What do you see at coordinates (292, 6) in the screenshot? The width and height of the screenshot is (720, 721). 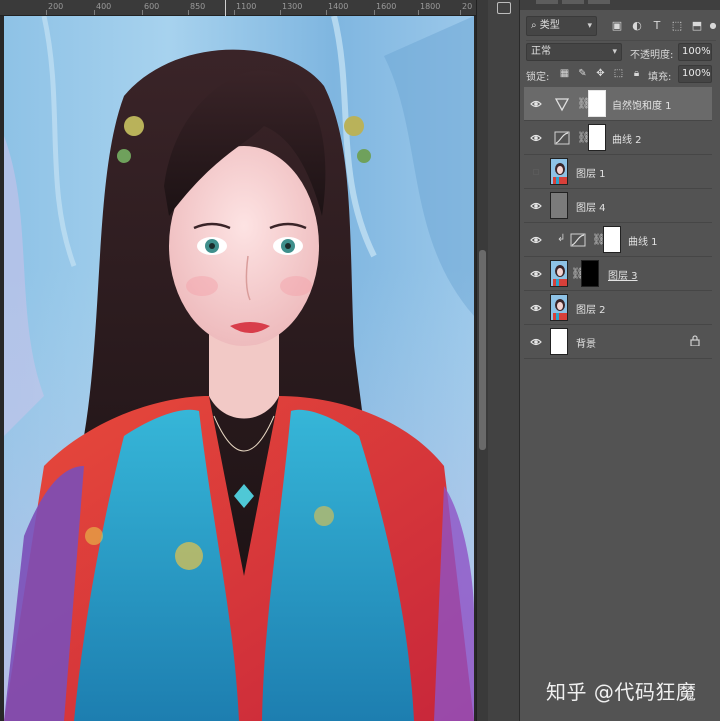 I see `ruler-tick: 1300` at bounding box center [292, 6].